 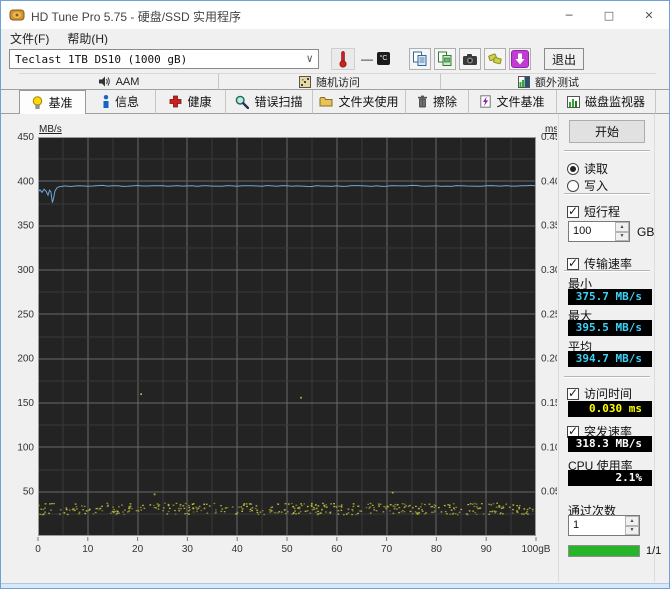 What do you see at coordinates (564, 59) in the screenshot?
I see `exit-button: 退出` at bounding box center [564, 59].